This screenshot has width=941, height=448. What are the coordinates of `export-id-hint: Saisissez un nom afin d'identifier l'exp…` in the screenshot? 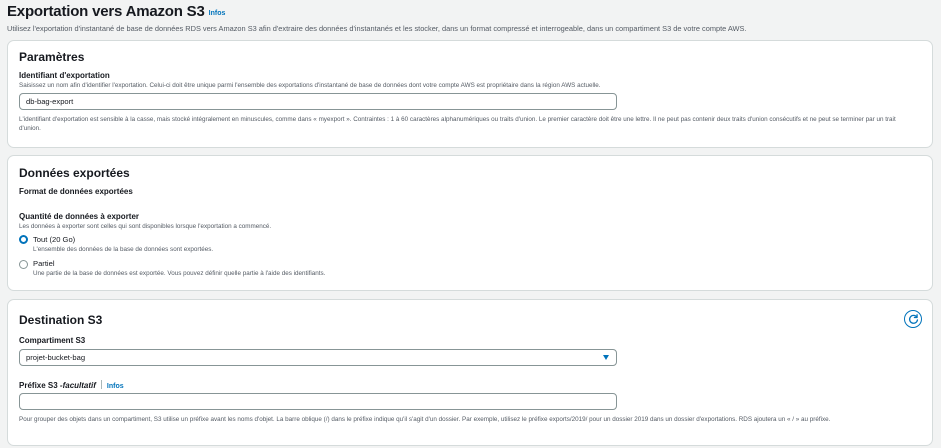 It's located at (310, 85).